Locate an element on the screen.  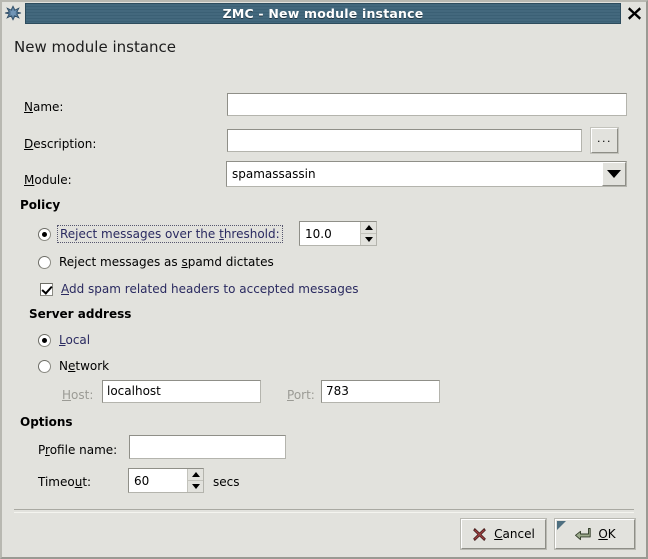
title-bar: ZMC - New module instance is located at coordinates (324, 13).